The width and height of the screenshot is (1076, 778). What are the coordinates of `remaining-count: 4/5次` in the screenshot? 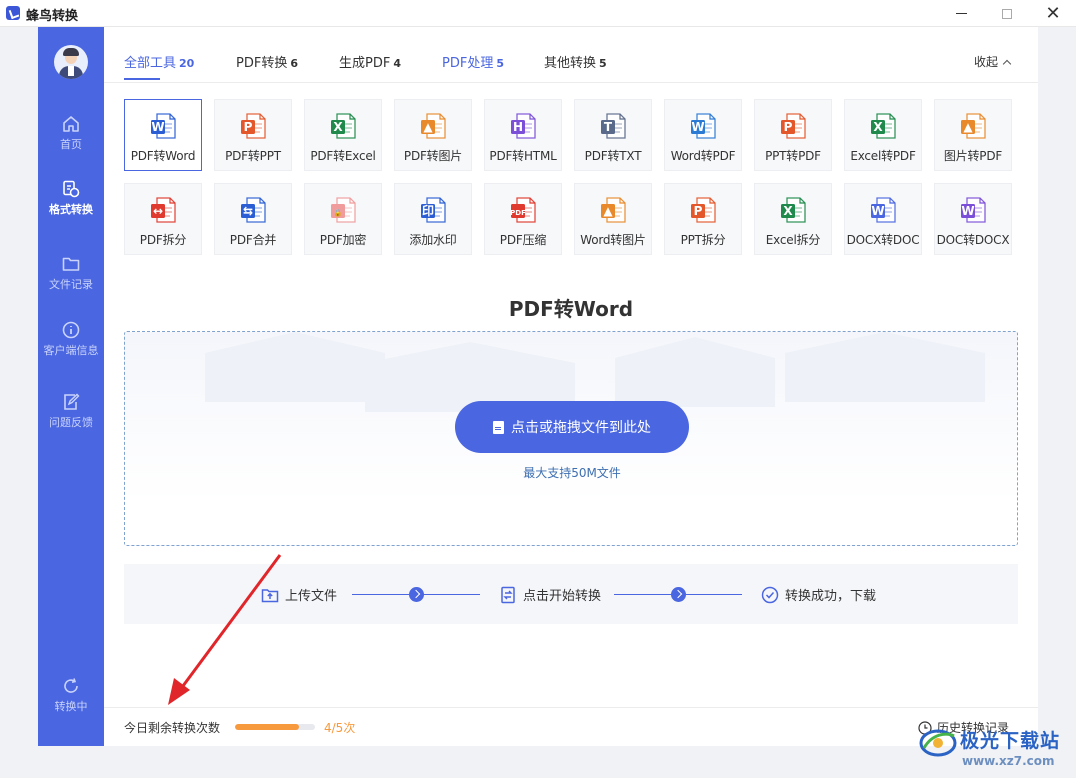 It's located at (340, 728).